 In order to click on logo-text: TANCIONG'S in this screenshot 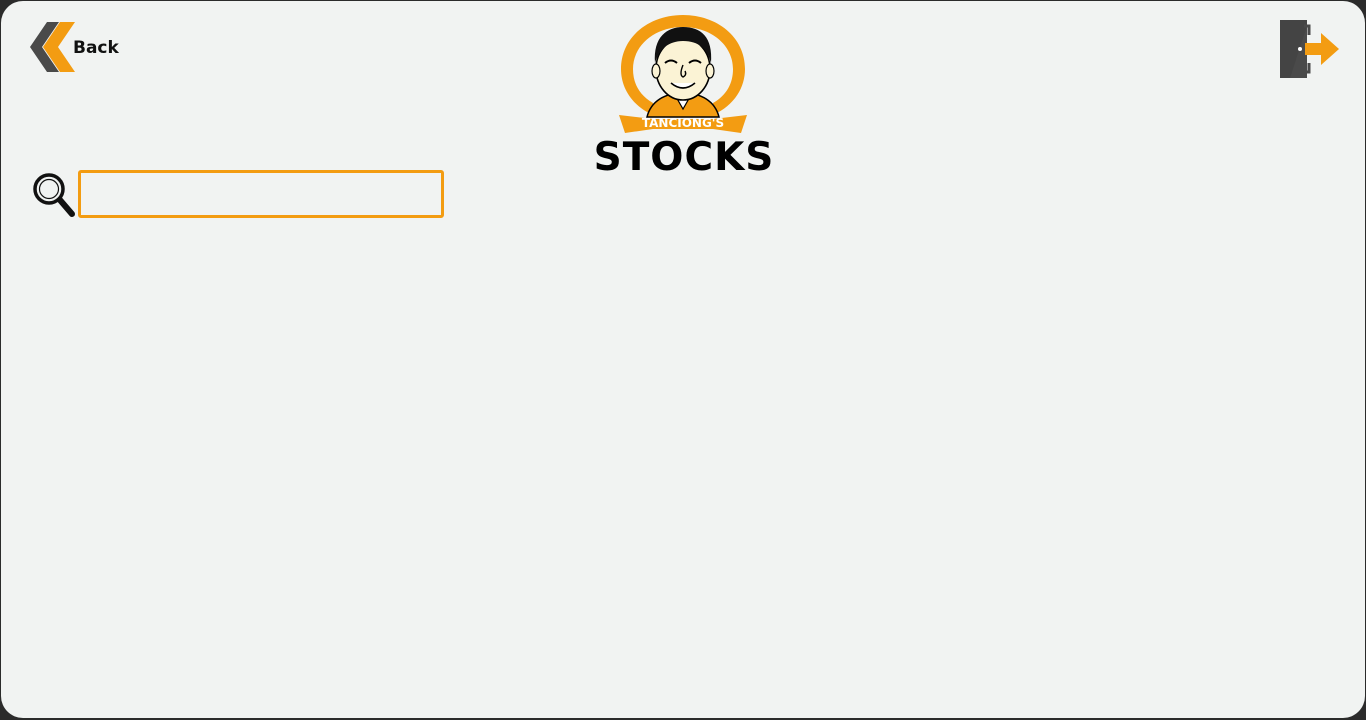, I will do `click(683, 123)`.